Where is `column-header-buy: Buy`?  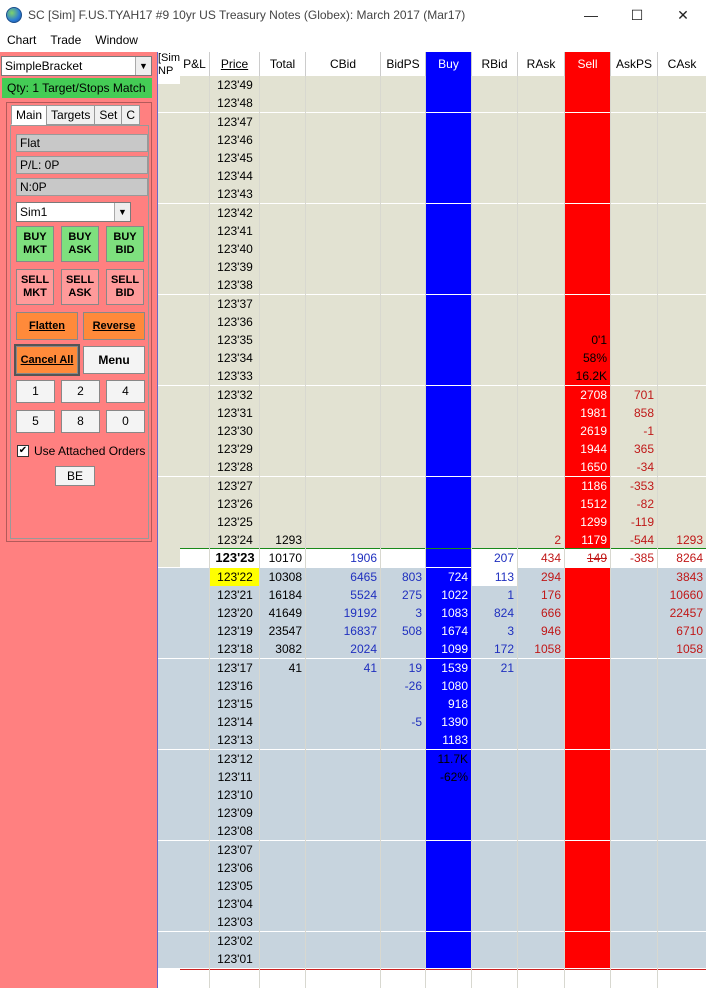
column-header-buy: Buy is located at coordinates (449, 64).